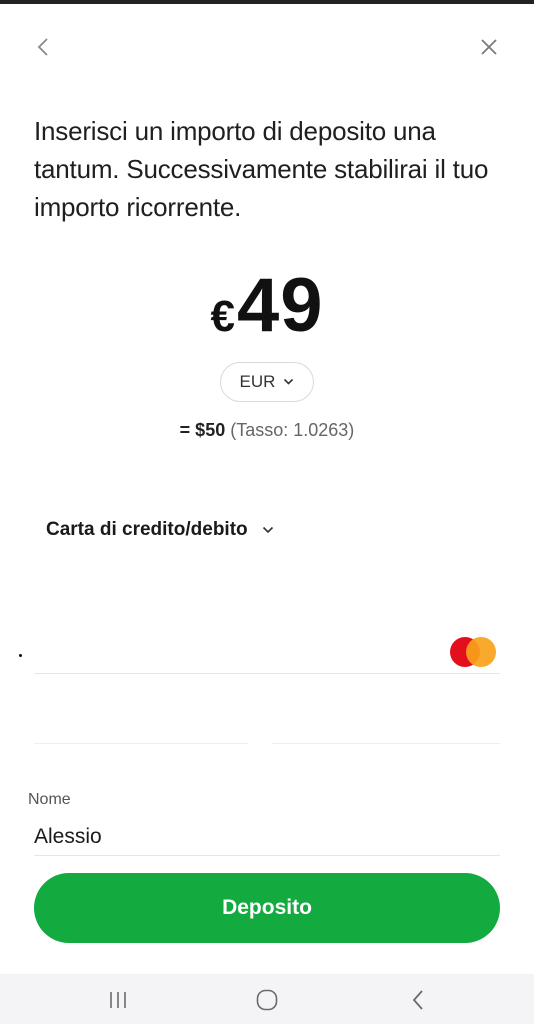 The image size is (534, 1024). I want to click on back-icon, so click(417, 1000).